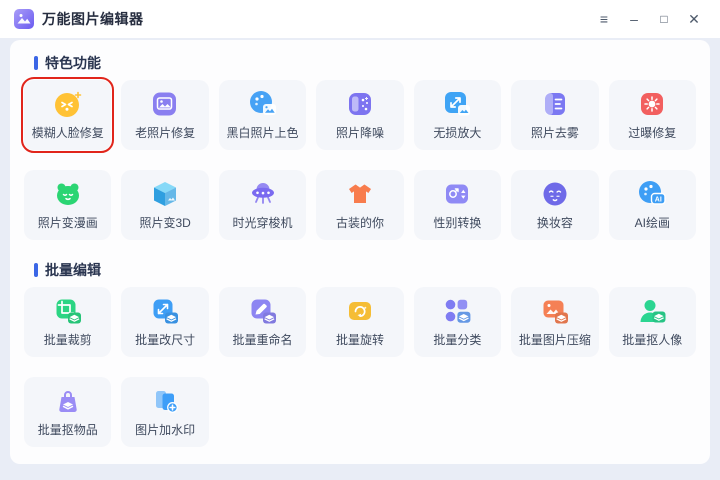 The width and height of the screenshot is (720, 480). What do you see at coordinates (457, 311) in the screenshot?
I see `classify-icon` at bounding box center [457, 311].